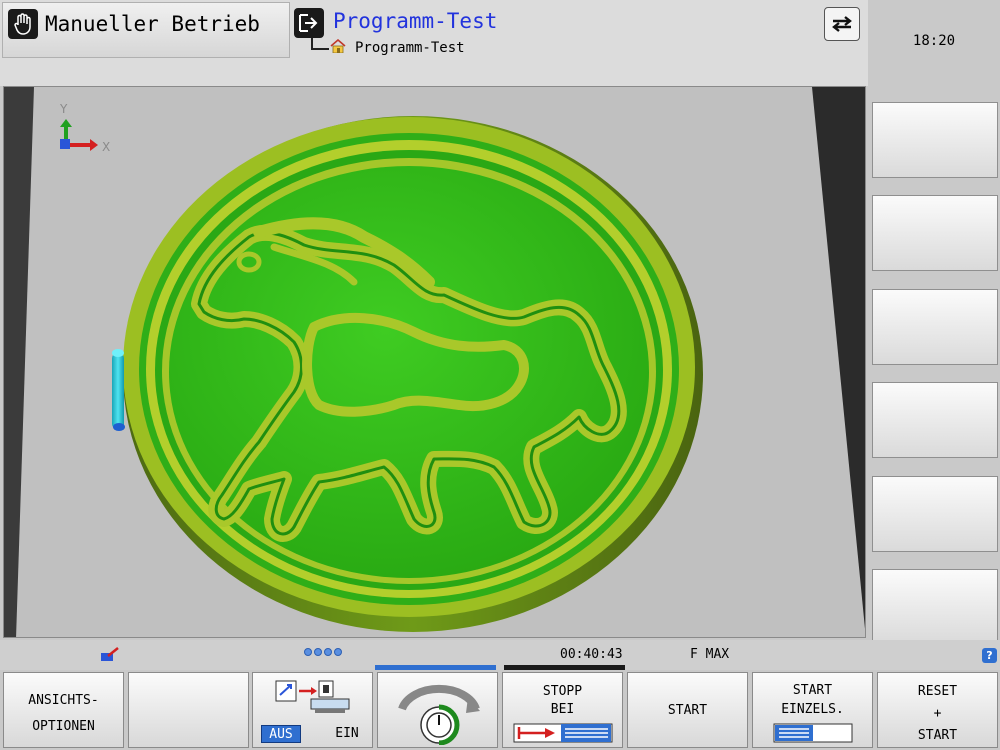 This screenshot has width=1000, height=750. What do you see at coordinates (710, 654) in the screenshot?
I see `feed-status: F MAX` at bounding box center [710, 654].